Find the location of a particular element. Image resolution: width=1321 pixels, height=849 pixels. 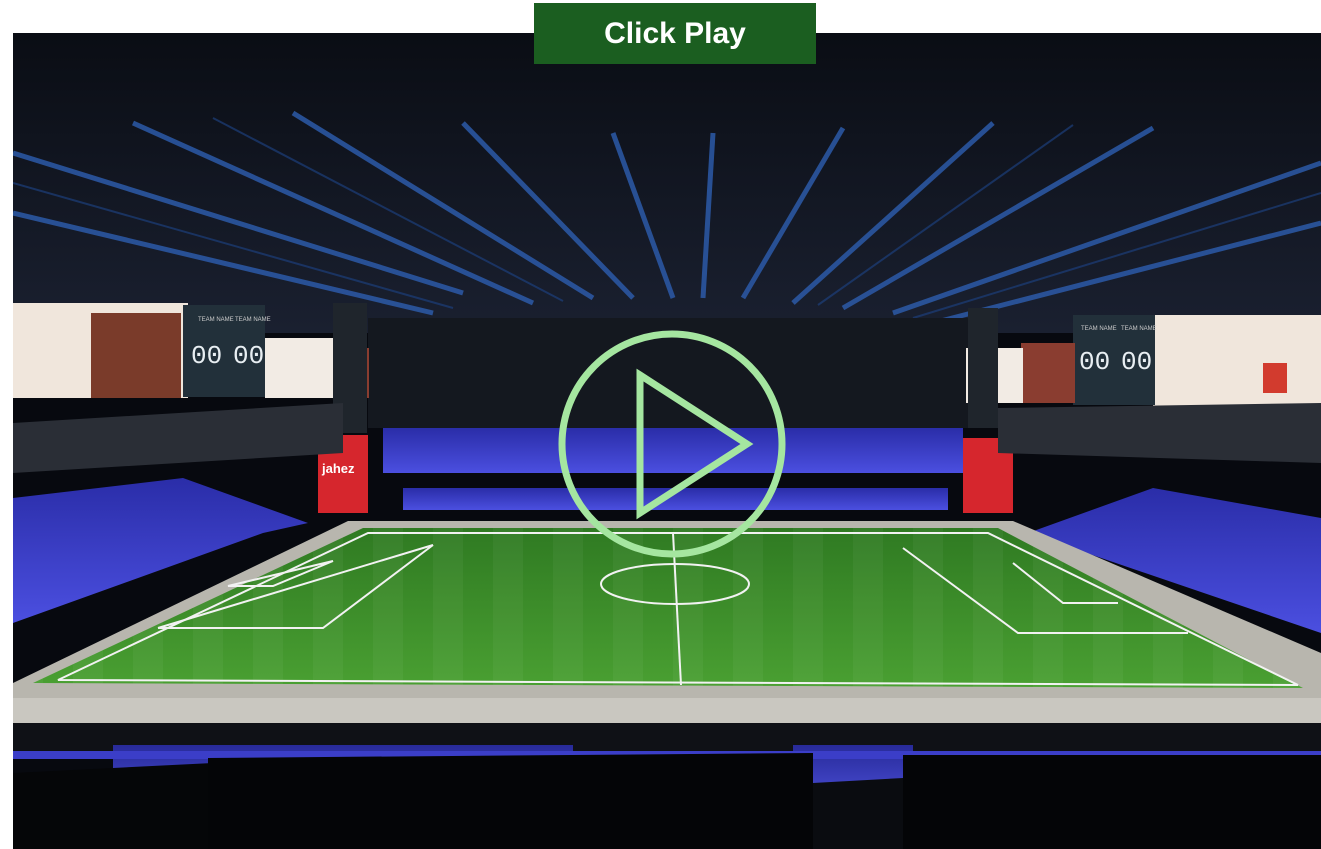

click-play-label: Click Play is located at coordinates (675, 33).